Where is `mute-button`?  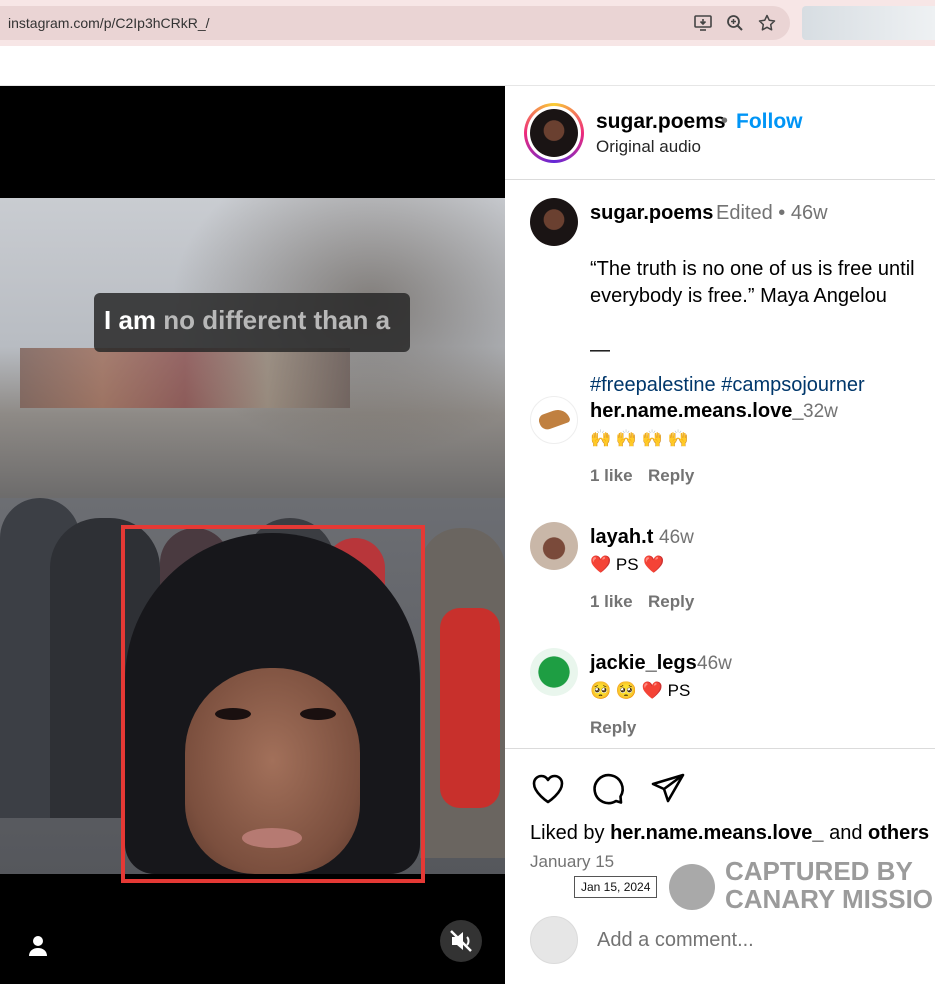 mute-button is located at coordinates (461, 941).